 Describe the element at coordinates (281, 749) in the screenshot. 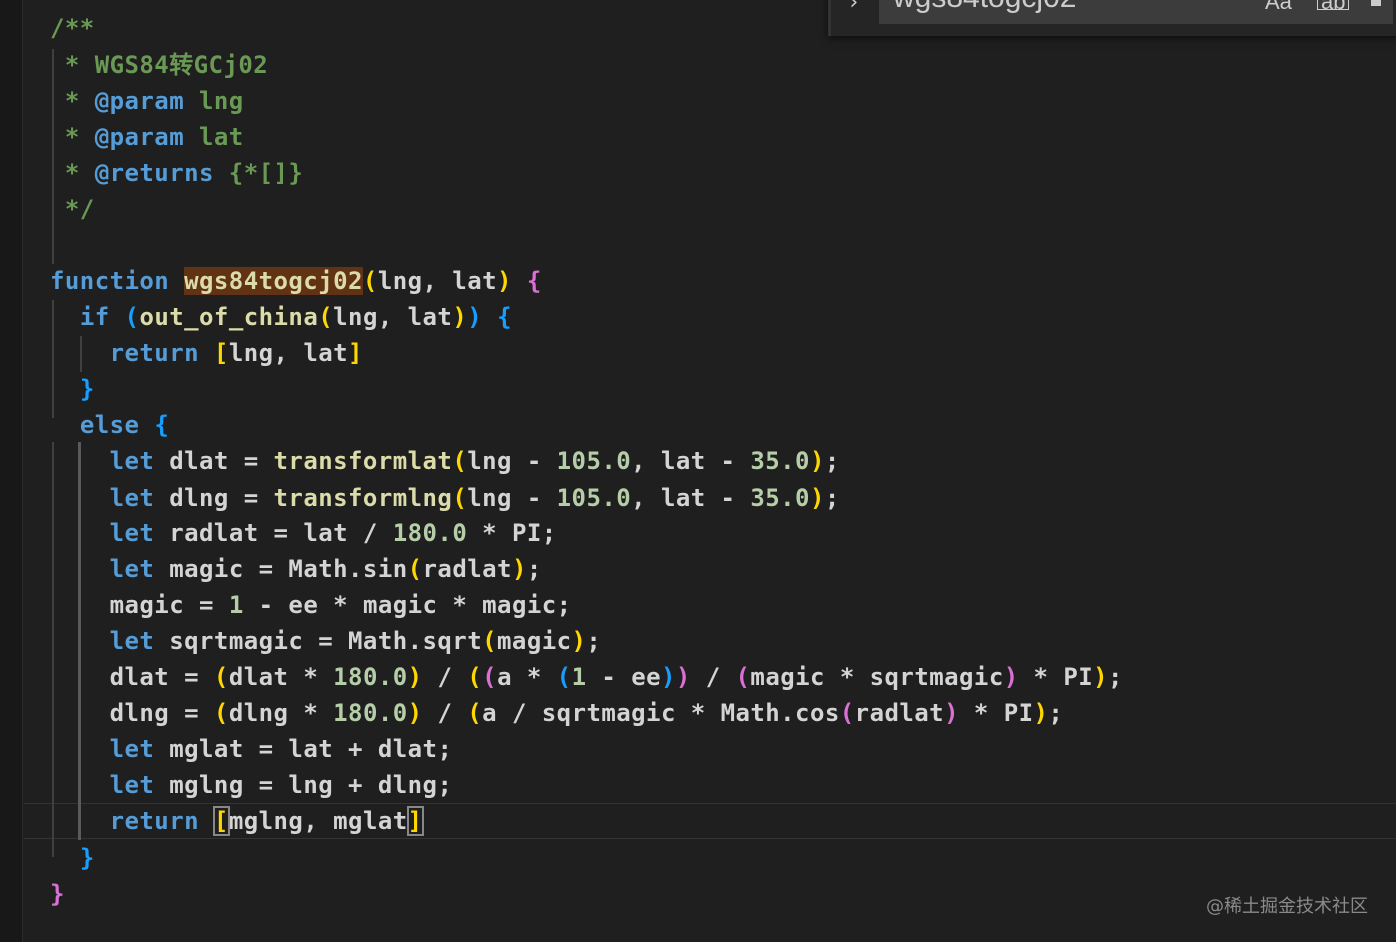

I see `code-line-21: let mglat = lat + dlat;` at that location.